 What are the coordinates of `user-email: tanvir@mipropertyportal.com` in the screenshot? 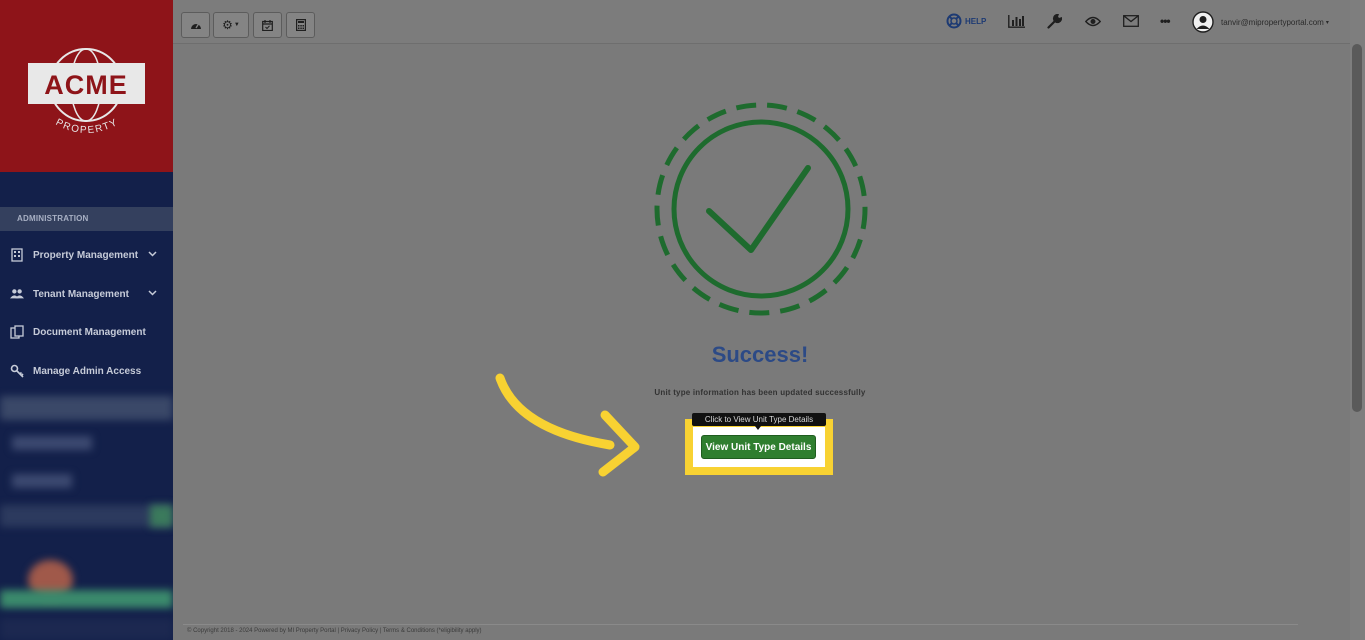 It's located at (1272, 22).